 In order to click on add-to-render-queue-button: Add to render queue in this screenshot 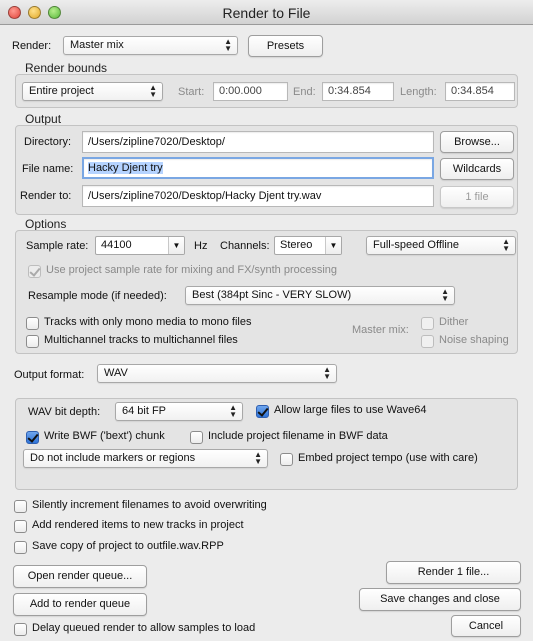, I will do `click(80, 604)`.